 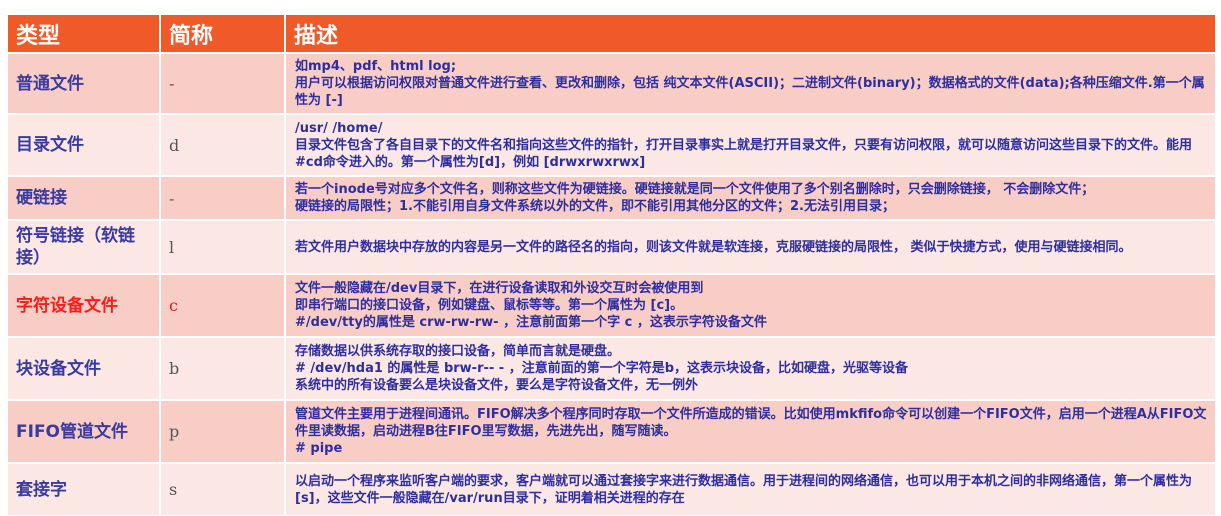 What do you see at coordinates (83, 305) in the screenshot?
I see `row-type-name: 字符设备文件` at bounding box center [83, 305].